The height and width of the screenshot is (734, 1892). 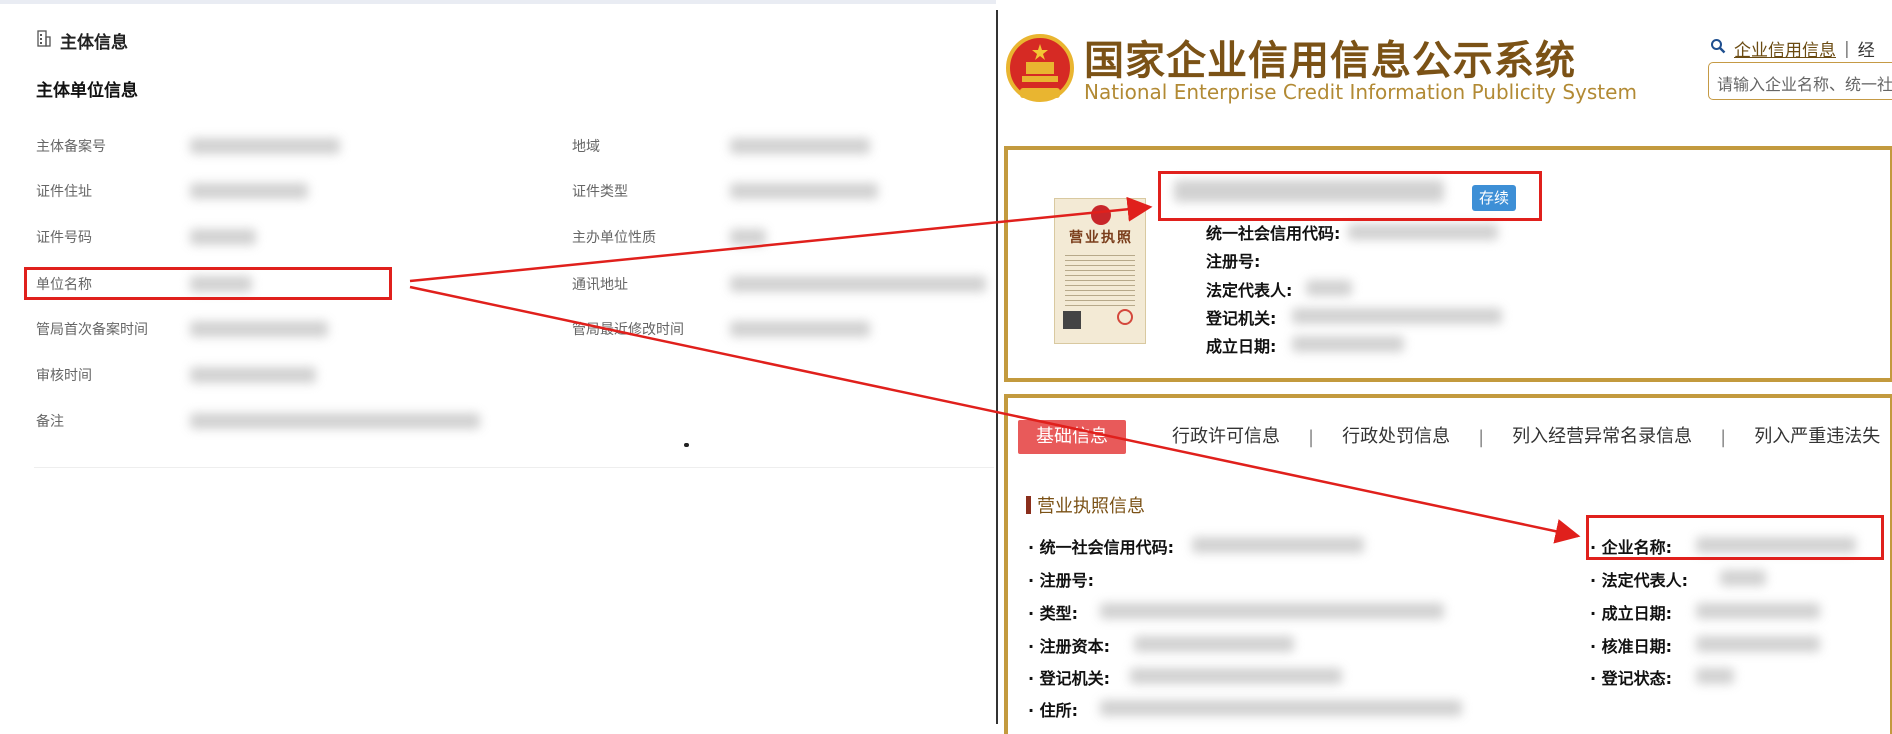 What do you see at coordinates (1101, 238) in the screenshot?
I see `license-title: 营业执照` at bounding box center [1101, 238].